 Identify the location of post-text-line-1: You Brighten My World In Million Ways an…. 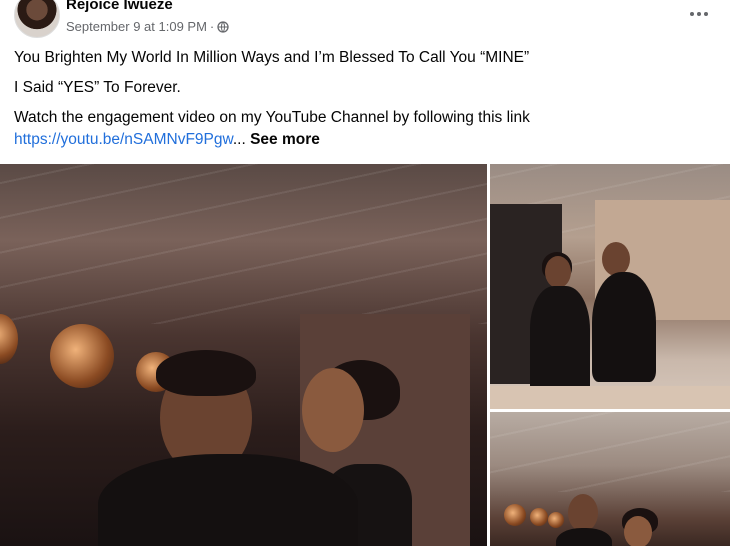
(272, 57).